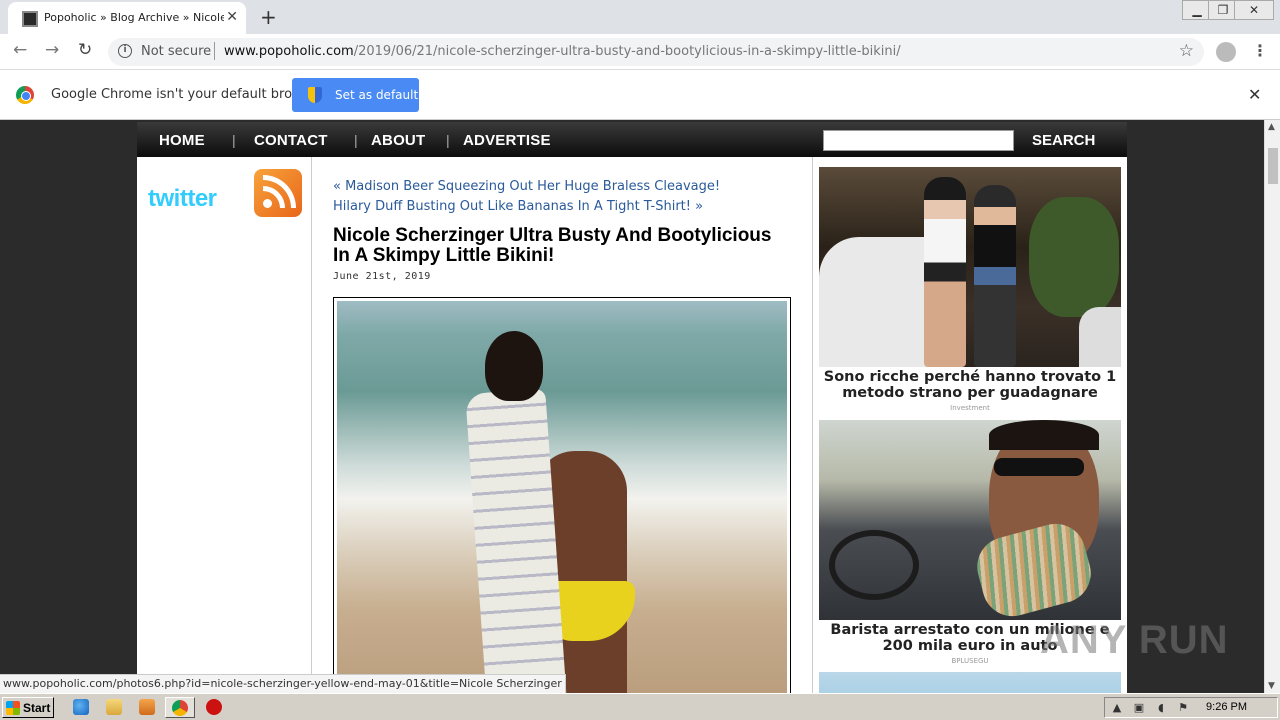 This screenshot has width=1280, height=720. What do you see at coordinates (1260, 50) in the screenshot?
I see `chrome-menu-icon: ⋮` at bounding box center [1260, 50].